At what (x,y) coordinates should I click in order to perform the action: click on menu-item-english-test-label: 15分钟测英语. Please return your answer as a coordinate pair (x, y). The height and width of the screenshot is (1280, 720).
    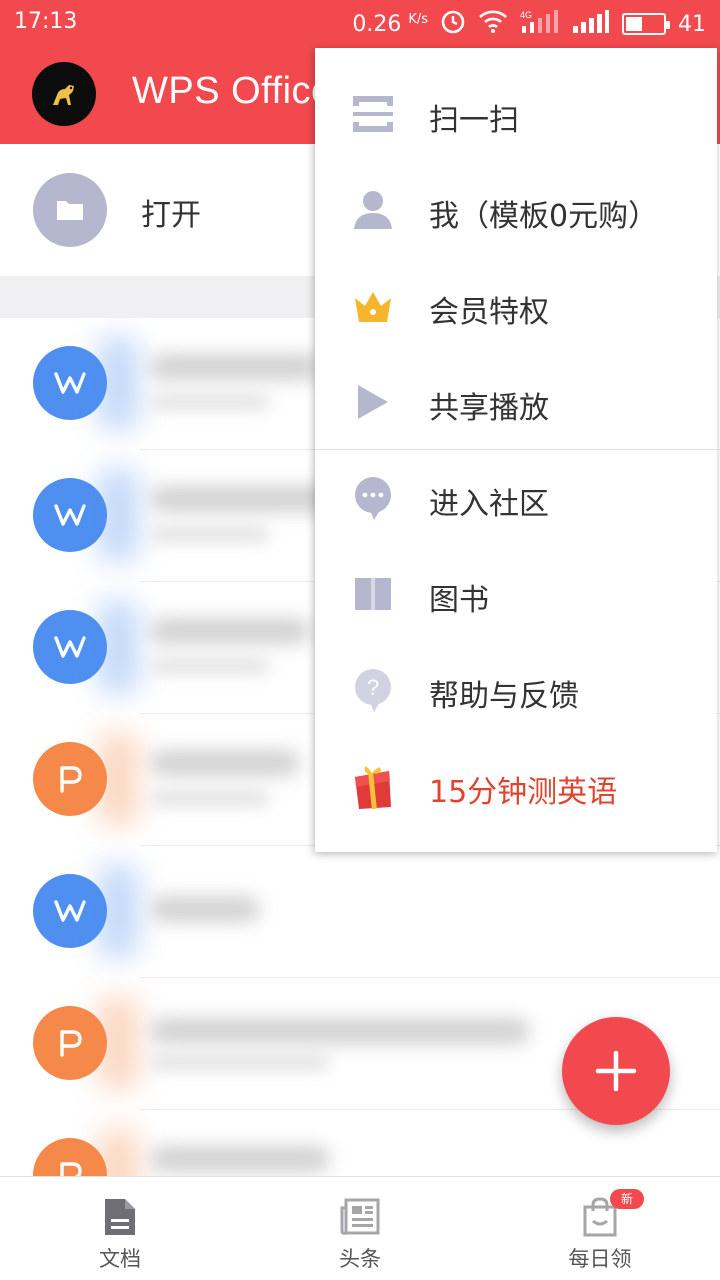
    Looking at the image, I should click on (523, 792).